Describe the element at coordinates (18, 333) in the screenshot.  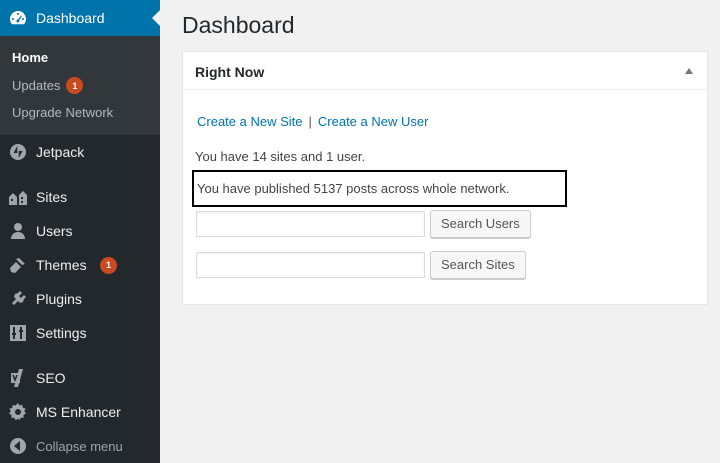
I see `settings-icon` at that location.